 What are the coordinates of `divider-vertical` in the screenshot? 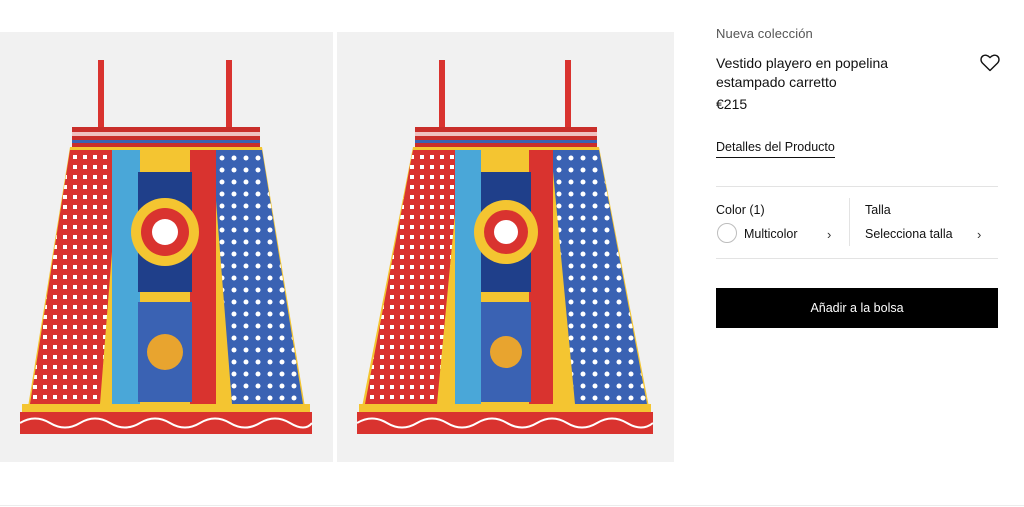 It's located at (849, 222).